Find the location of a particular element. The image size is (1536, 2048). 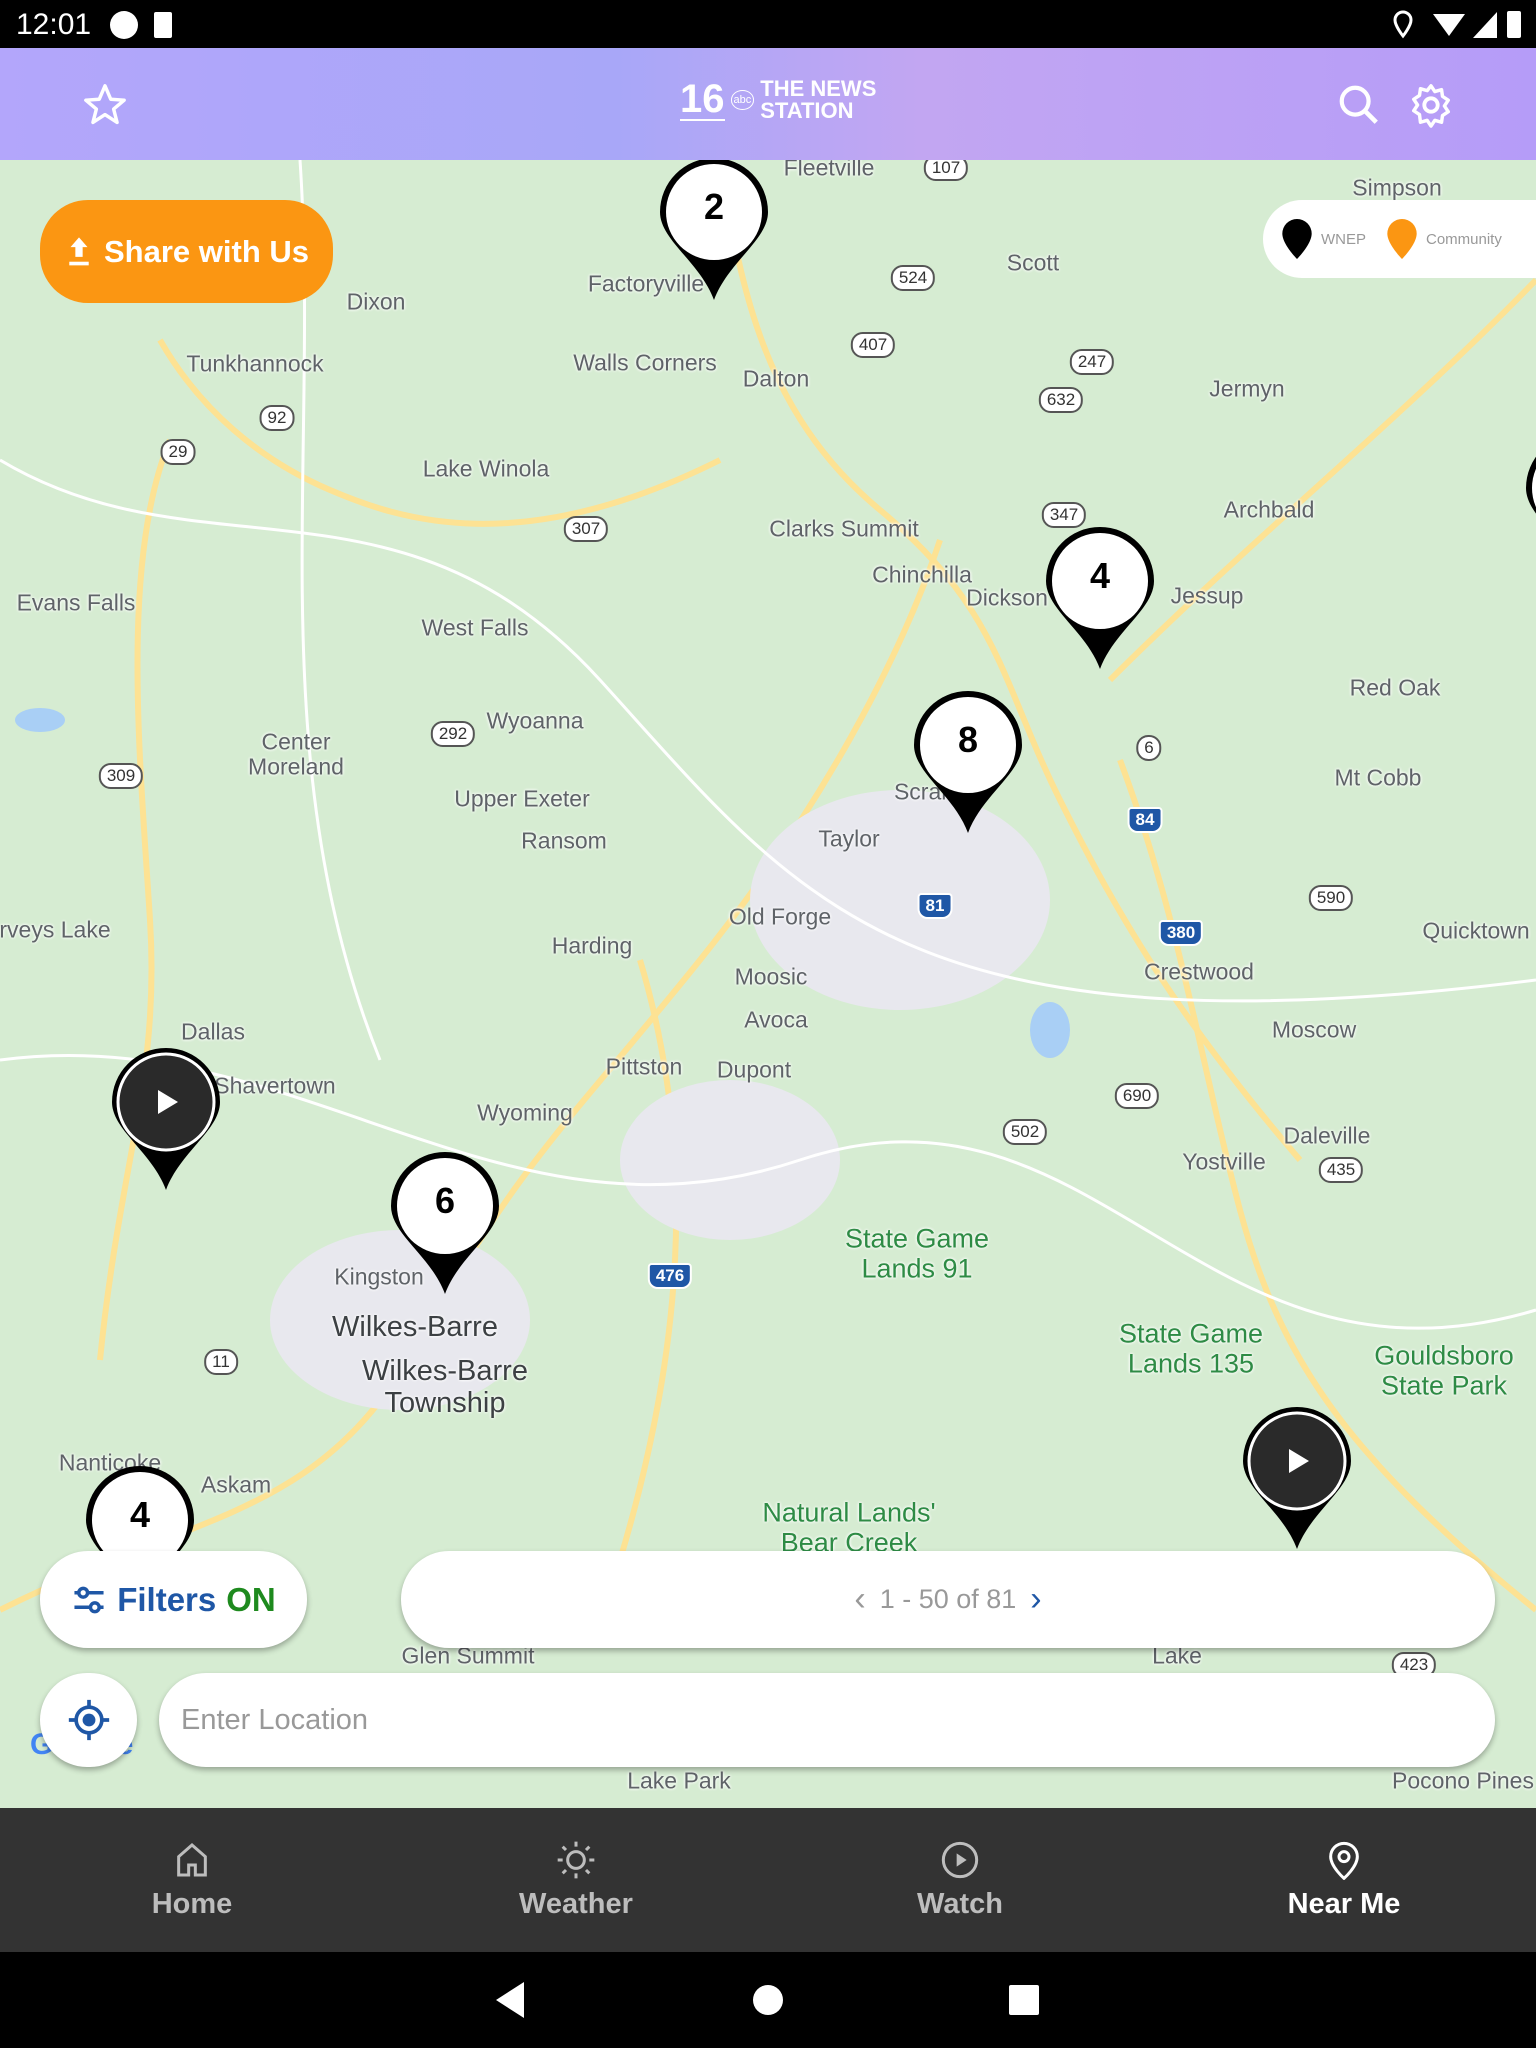

route-shield: 632 is located at coordinates (1061, 400).